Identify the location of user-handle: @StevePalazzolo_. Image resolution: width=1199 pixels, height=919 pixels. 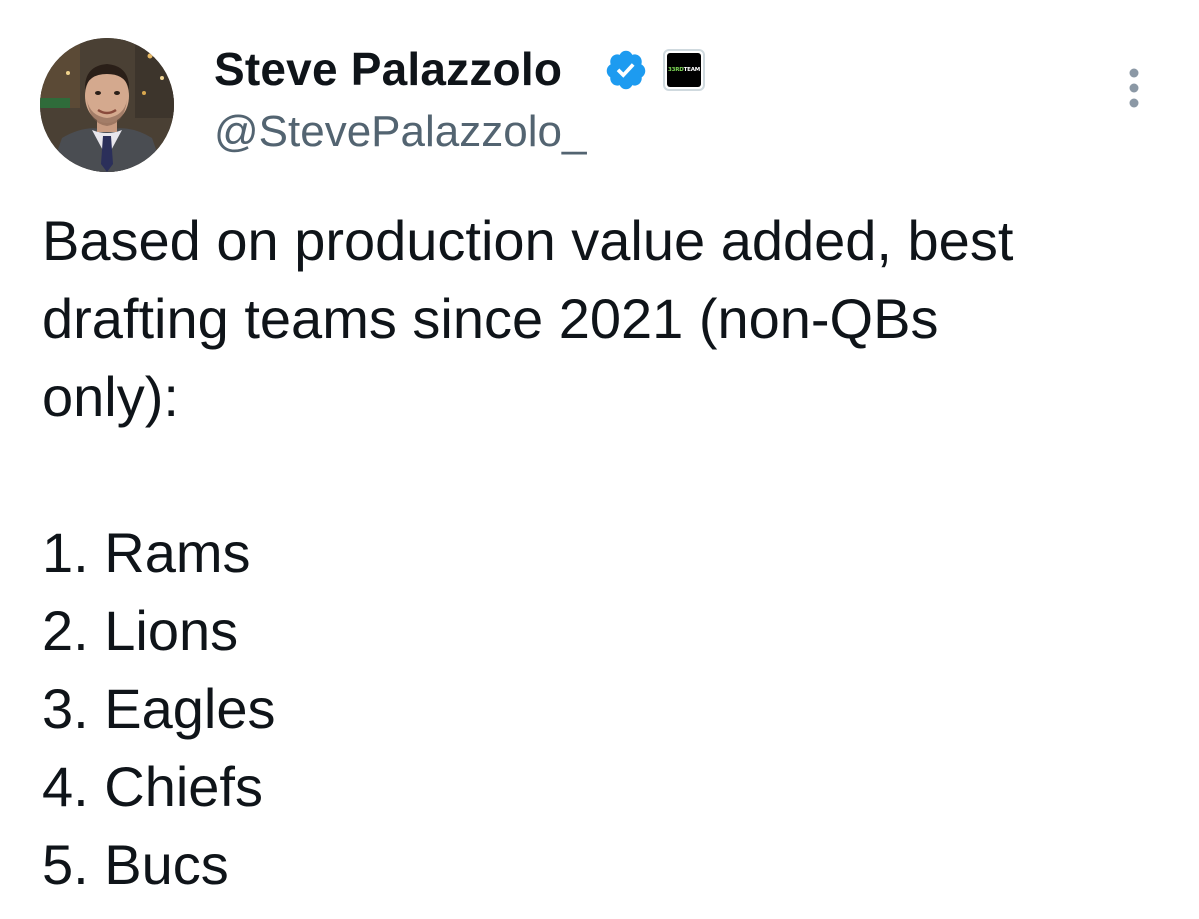
(400, 132).